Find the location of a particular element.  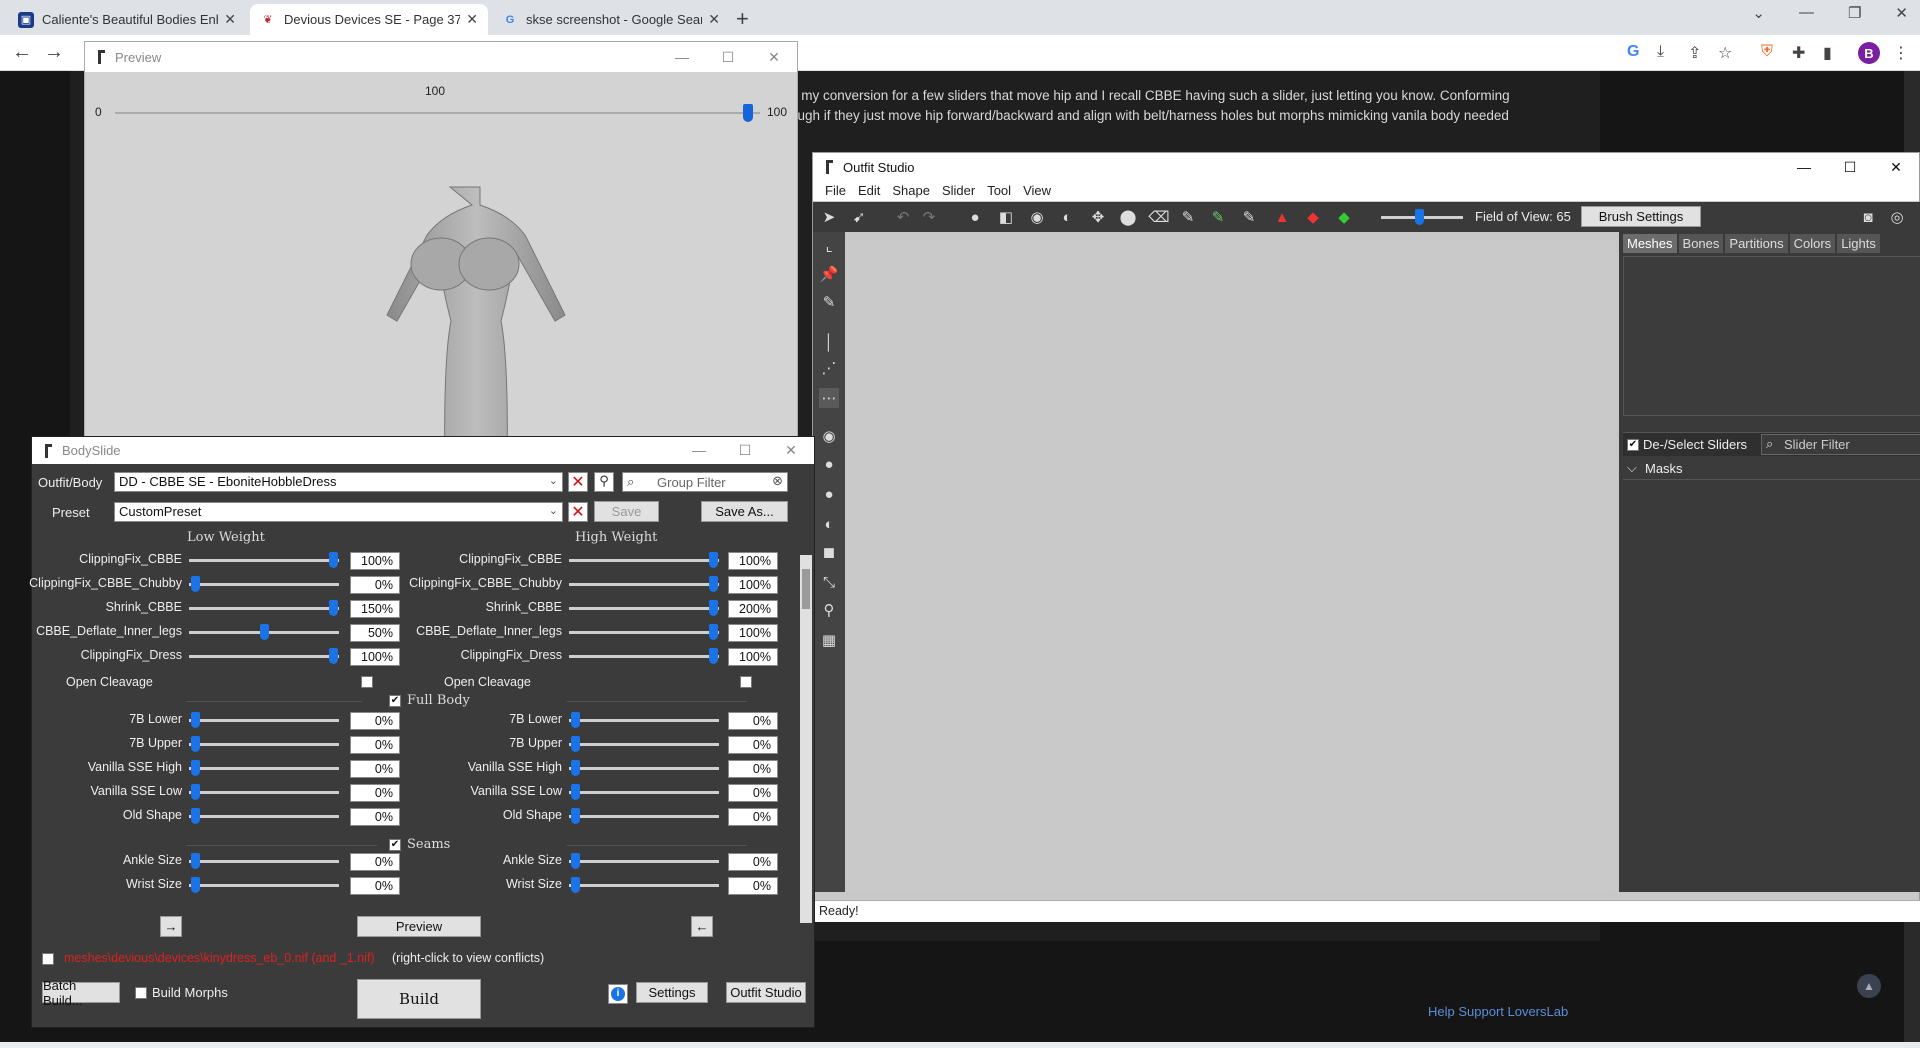

github-icon: ◎ is located at coordinates (1897, 217).